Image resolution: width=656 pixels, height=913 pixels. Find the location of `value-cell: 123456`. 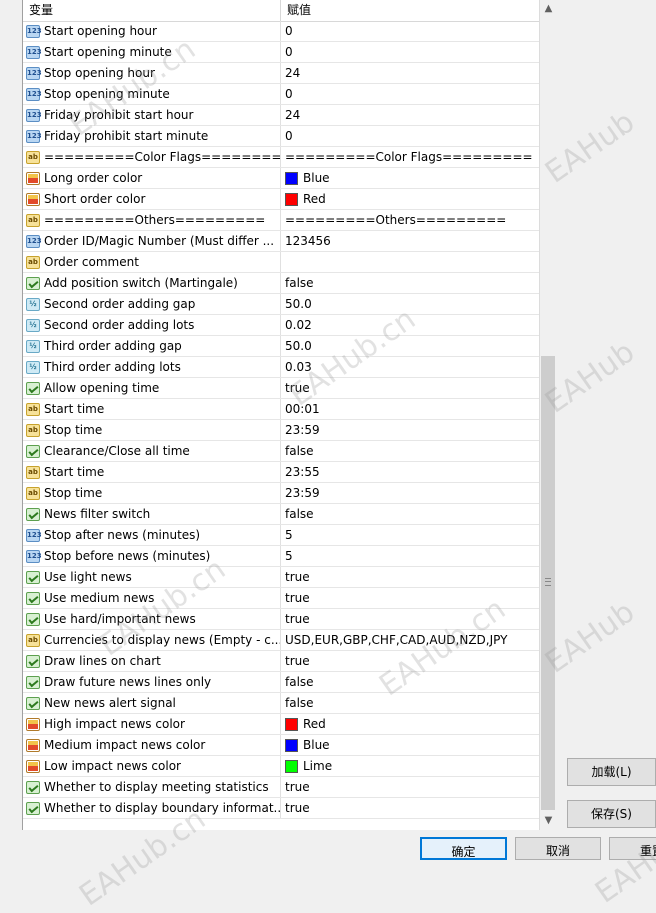

value-cell: 123456 is located at coordinates (410, 241).